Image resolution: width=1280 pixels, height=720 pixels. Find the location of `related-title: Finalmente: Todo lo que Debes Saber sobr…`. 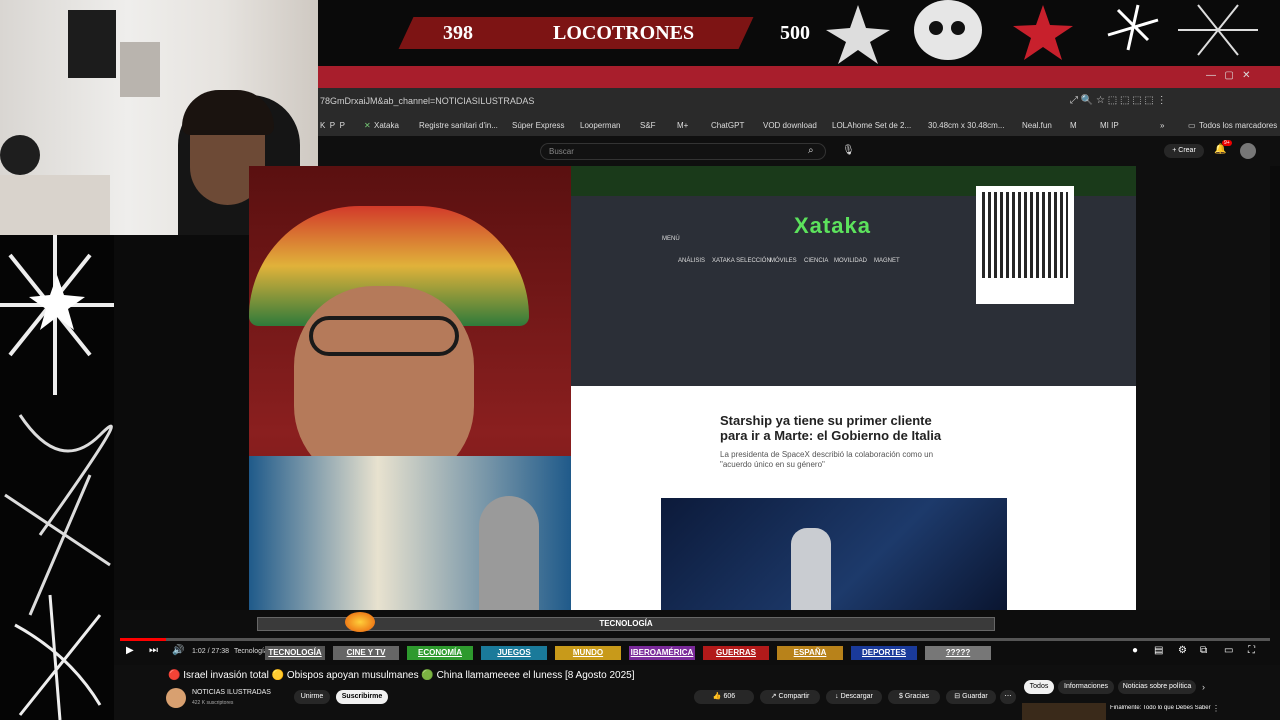

related-title: Finalmente: Todo lo que Debes Saber sobr… is located at coordinates (1161, 708).